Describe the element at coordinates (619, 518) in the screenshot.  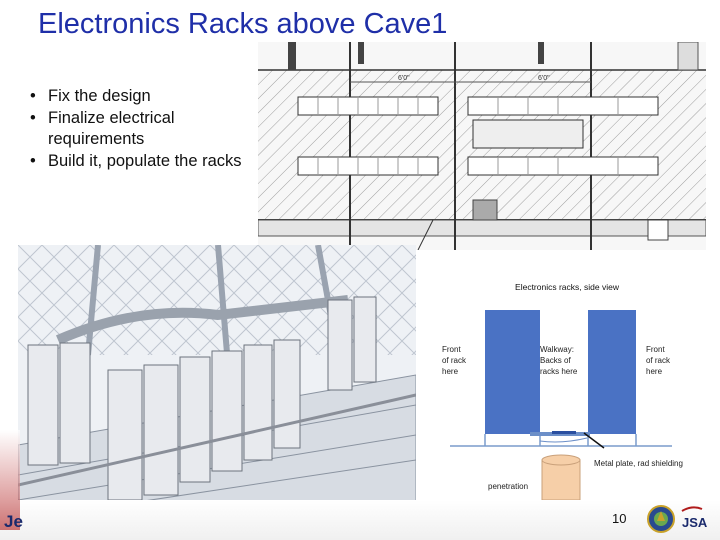
I see `slide-number: 10` at that location.